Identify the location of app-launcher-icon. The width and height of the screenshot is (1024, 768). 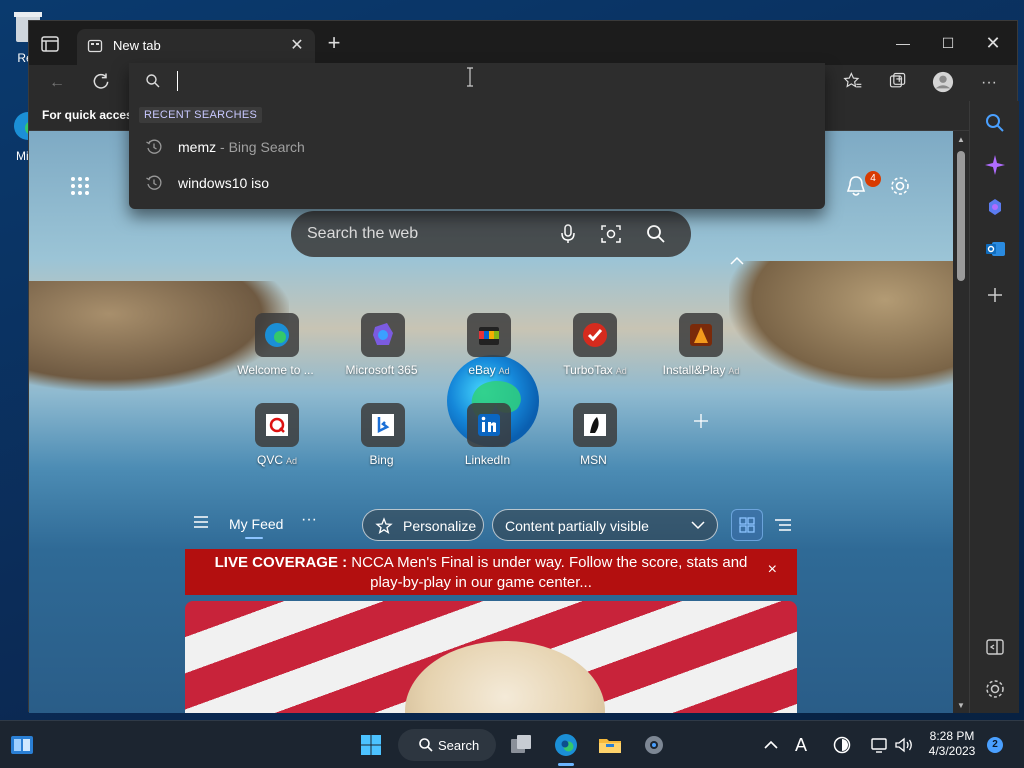
(80, 186).